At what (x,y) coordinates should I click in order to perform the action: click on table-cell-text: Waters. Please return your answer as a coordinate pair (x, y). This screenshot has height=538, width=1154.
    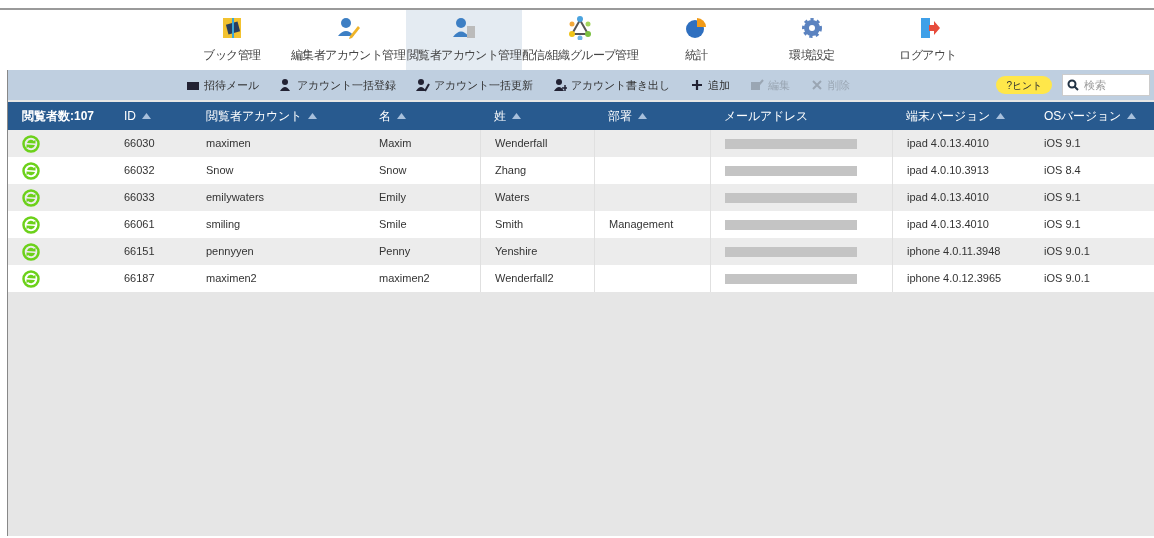
    Looking at the image, I should click on (512, 198).